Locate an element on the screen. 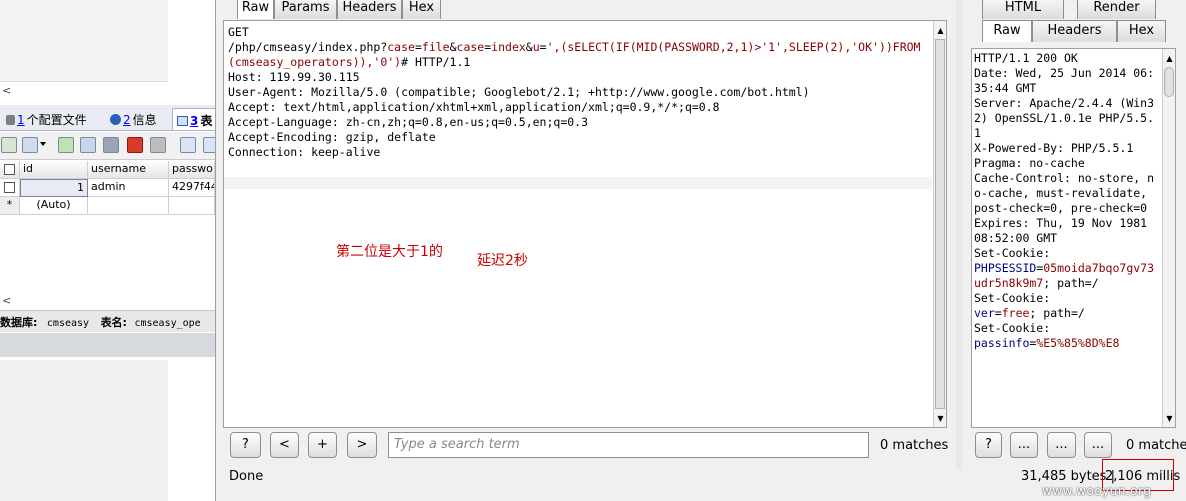 This screenshot has height=501, width=1186. select-all-checkbox is located at coordinates (9, 169).